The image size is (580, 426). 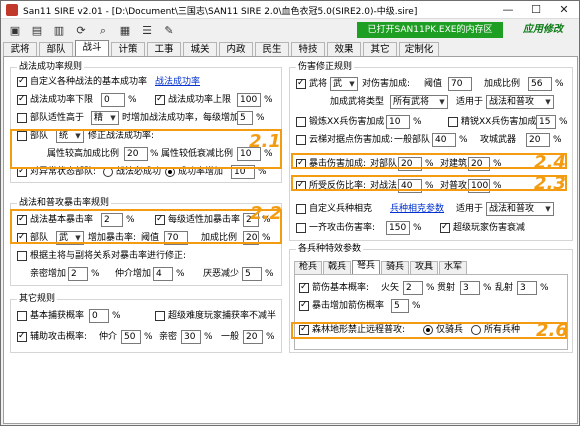 I want to click on tab-units: 部队, so click(x=56, y=49).